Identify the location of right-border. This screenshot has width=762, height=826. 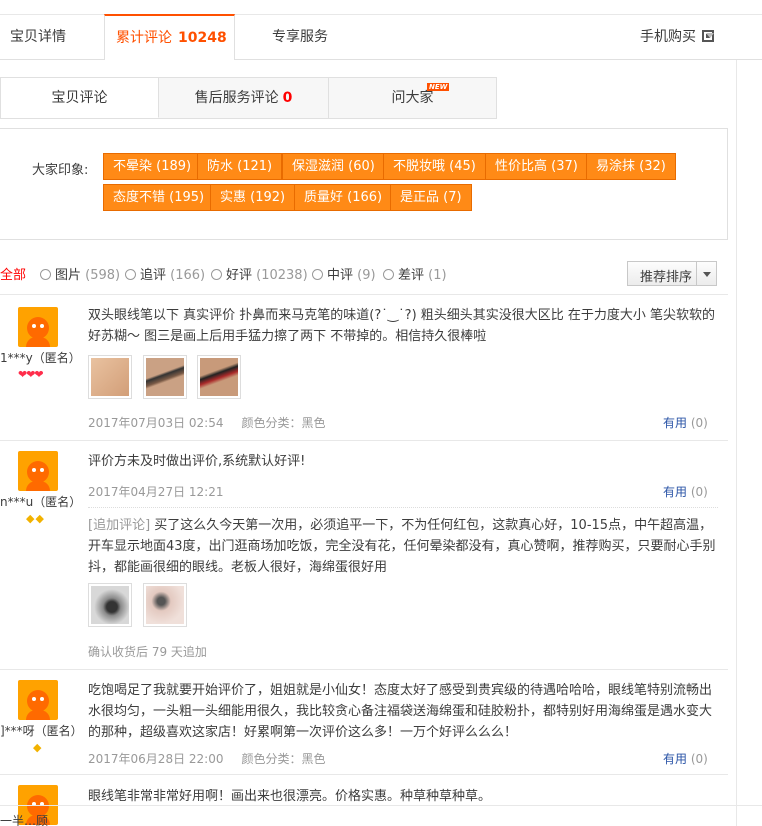
(736, 443).